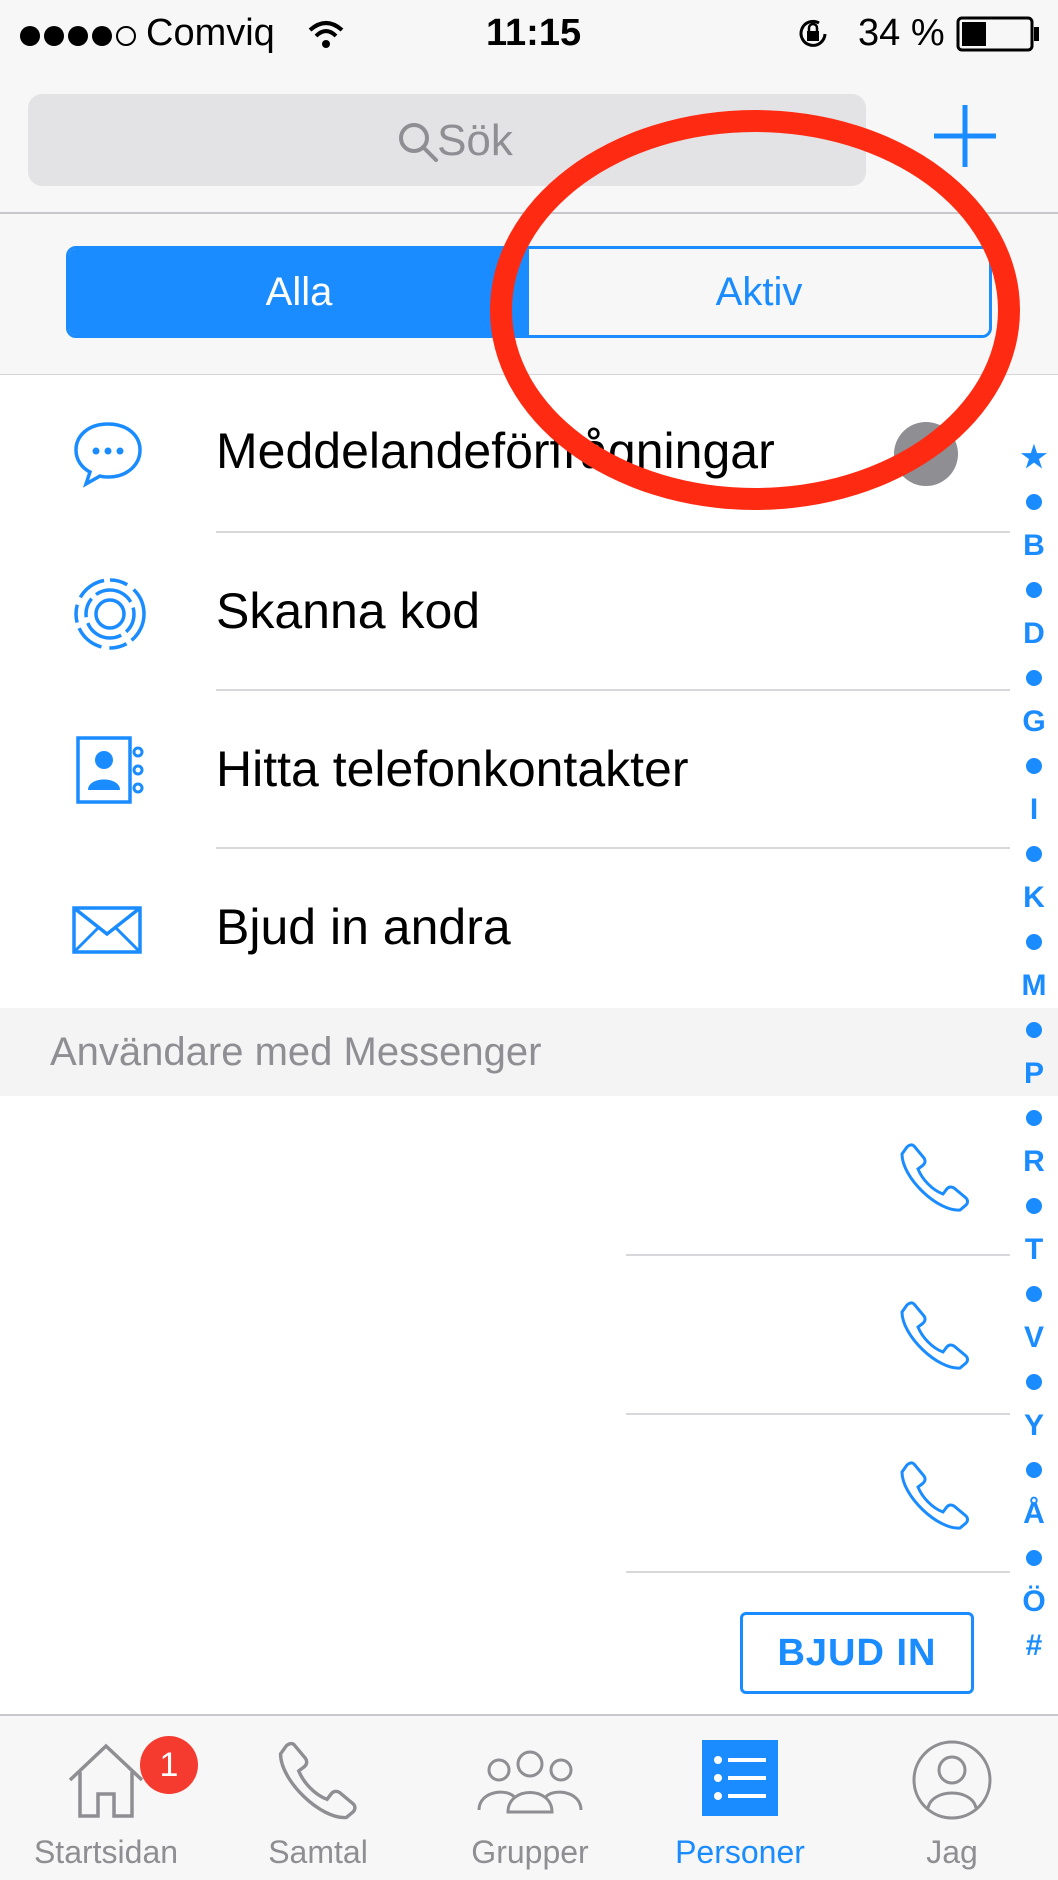 Image resolution: width=1058 pixels, height=1880 pixels. Describe the element at coordinates (530, 1852) in the screenshot. I see `tab-label: Grupper` at that location.